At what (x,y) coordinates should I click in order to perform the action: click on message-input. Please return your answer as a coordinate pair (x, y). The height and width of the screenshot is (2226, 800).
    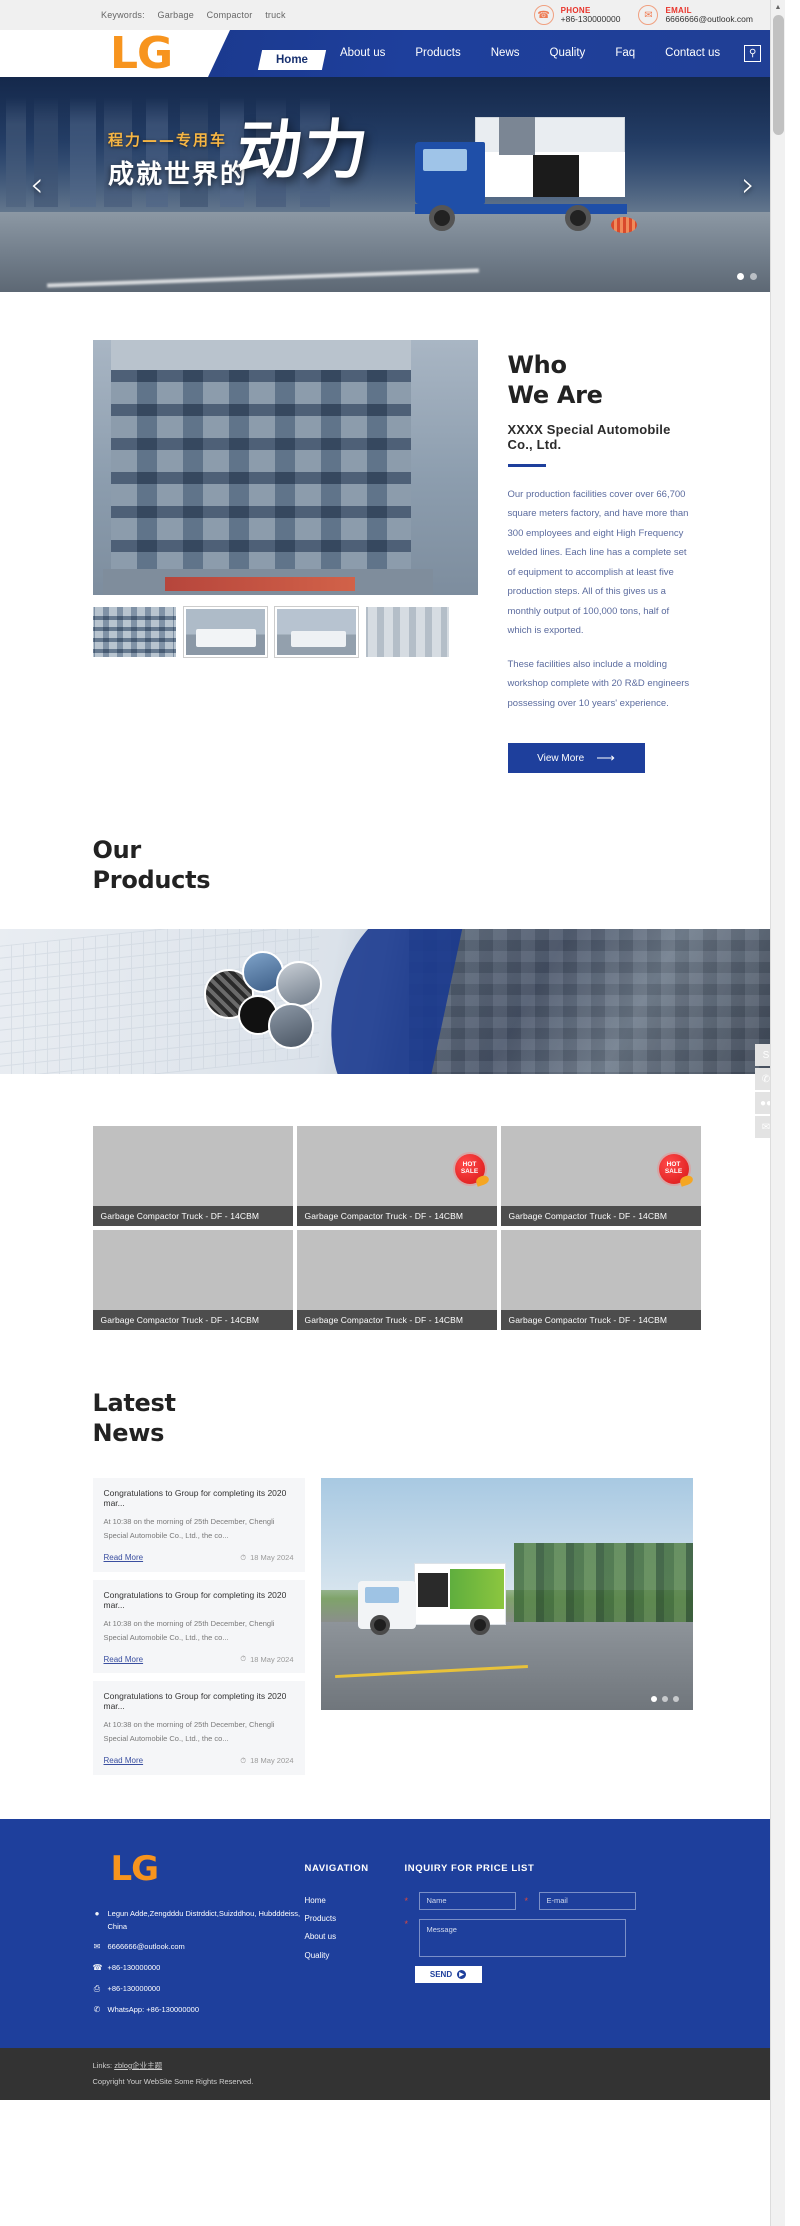
    Looking at the image, I should click on (522, 1937).